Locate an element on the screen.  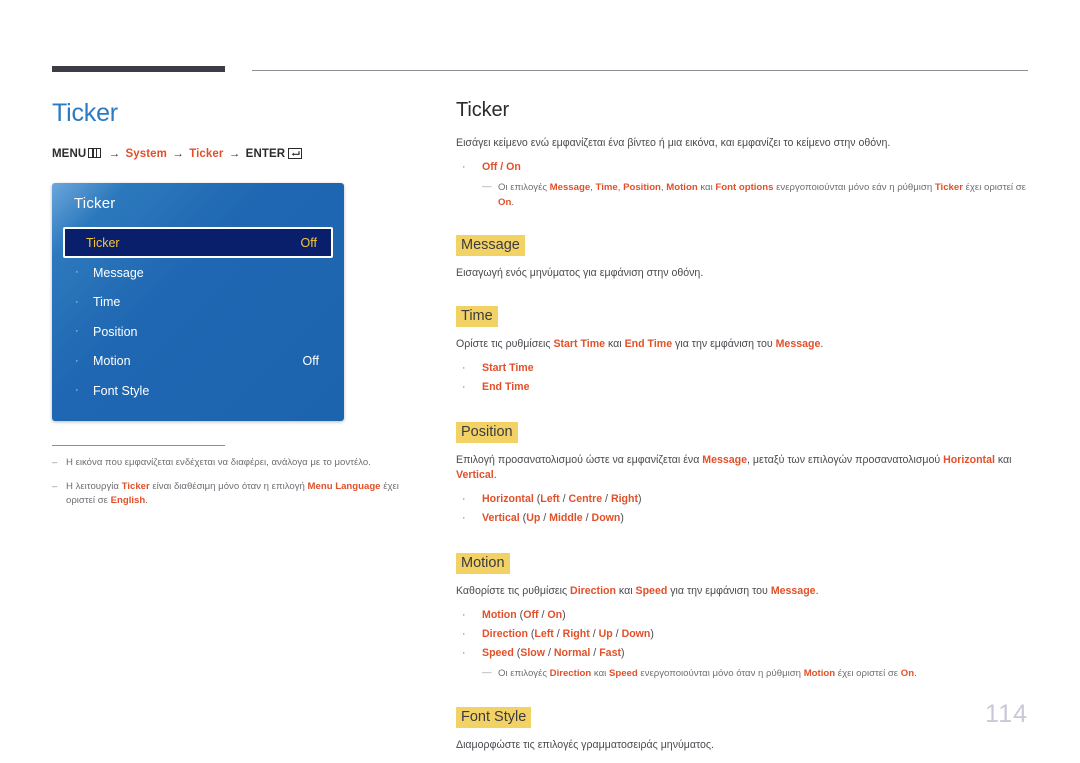
section-option-list: · Start Time · End Time is located at coordinates (742, 378).